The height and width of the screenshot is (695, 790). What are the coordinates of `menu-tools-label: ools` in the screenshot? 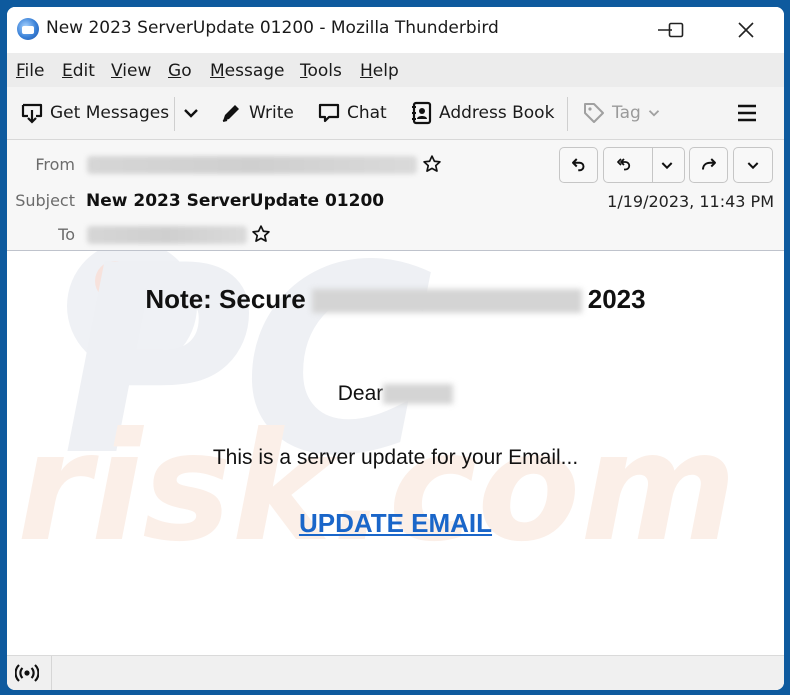 It's located at (324, 71).